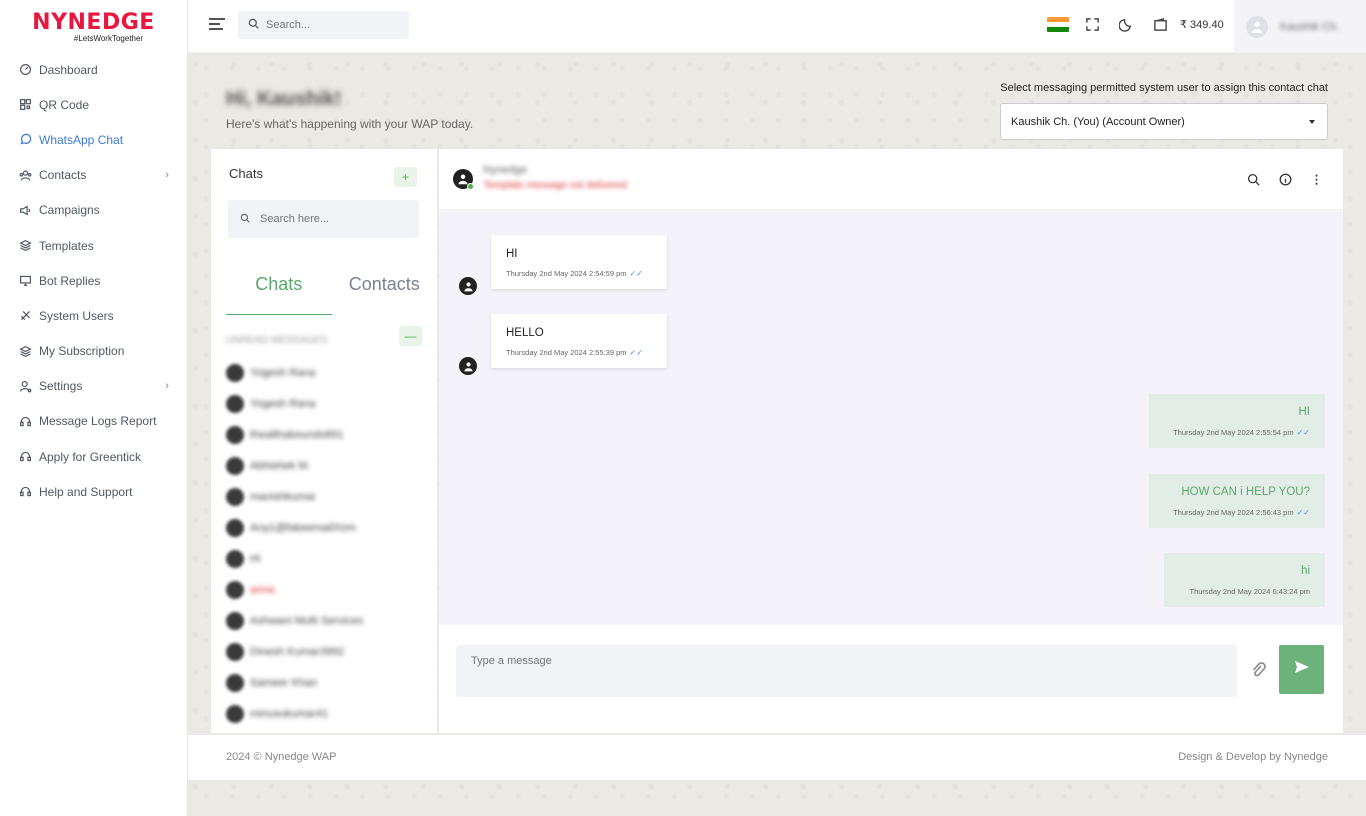  I want to click on send-button, so click(1301, 669).